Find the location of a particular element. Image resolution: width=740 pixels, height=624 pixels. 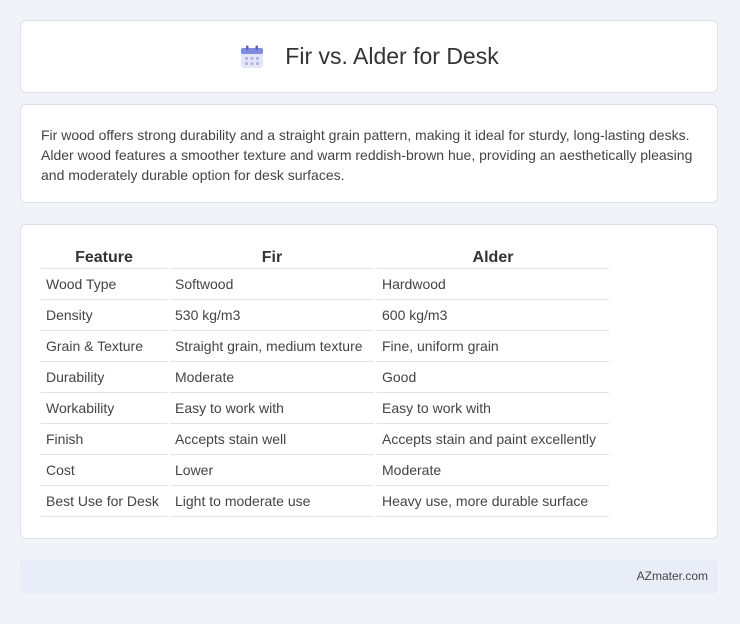

table-row: Wood Type Softwood Hardwood is located at coordinates (325, 284).